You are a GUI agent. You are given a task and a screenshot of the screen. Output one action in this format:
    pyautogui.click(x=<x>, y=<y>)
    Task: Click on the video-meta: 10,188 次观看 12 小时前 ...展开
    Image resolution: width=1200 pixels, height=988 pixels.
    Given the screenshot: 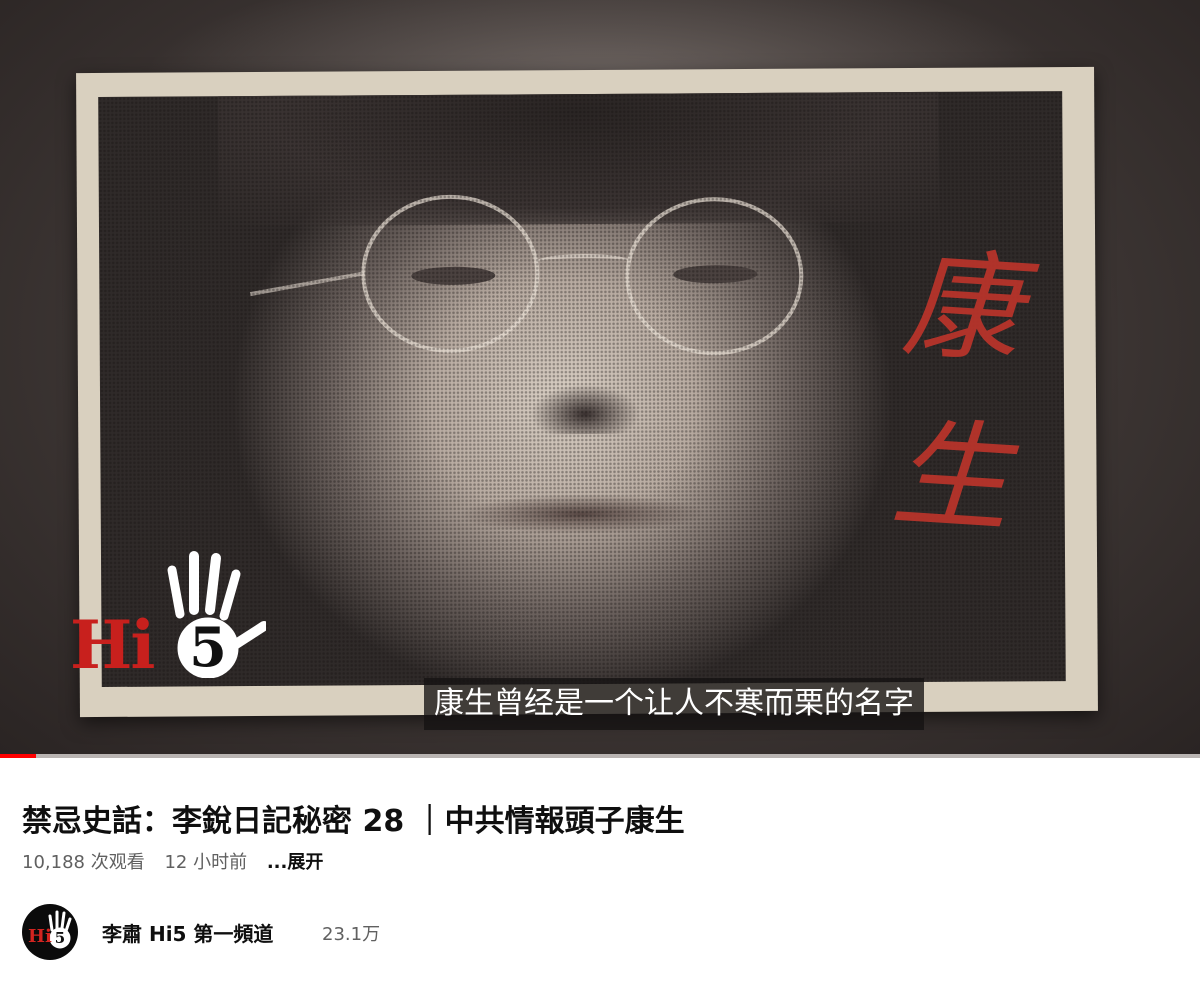 What is the action you would take?
    pyautogui.click(x=179, y=861)
    